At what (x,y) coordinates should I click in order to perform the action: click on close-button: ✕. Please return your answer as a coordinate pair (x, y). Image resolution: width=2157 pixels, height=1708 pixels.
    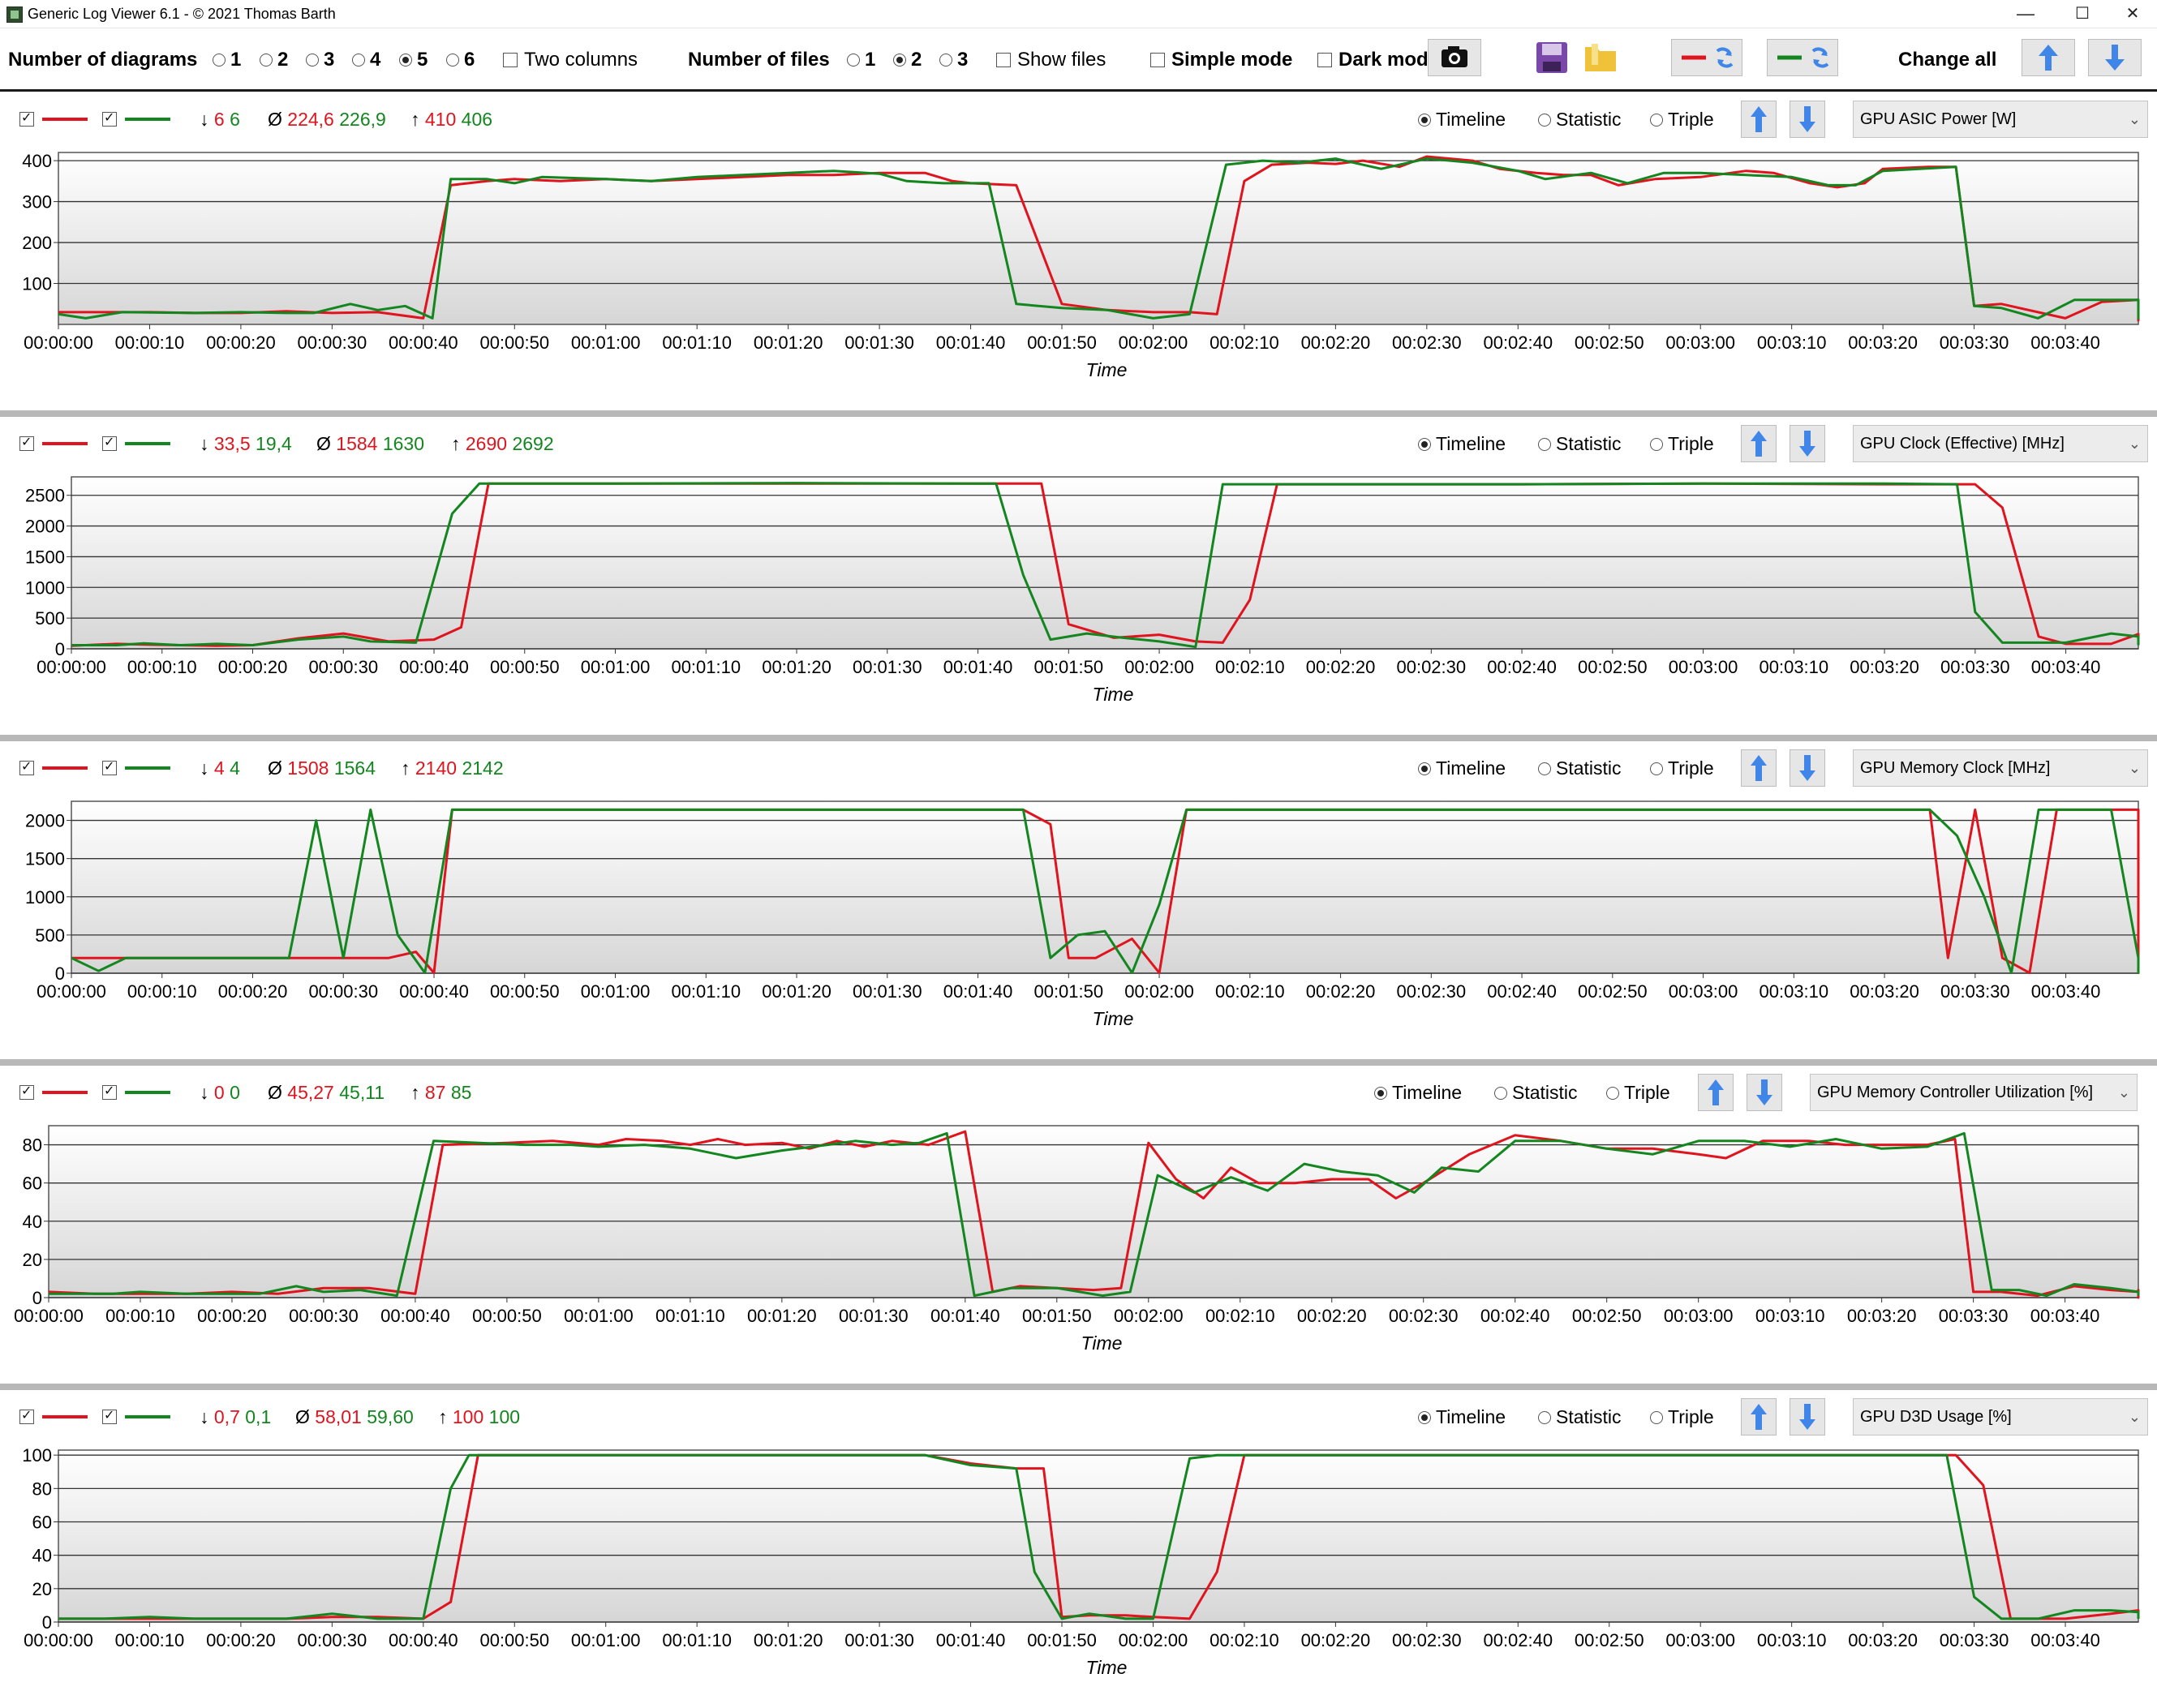
    Looking at the image, I should click on (2132, 14).